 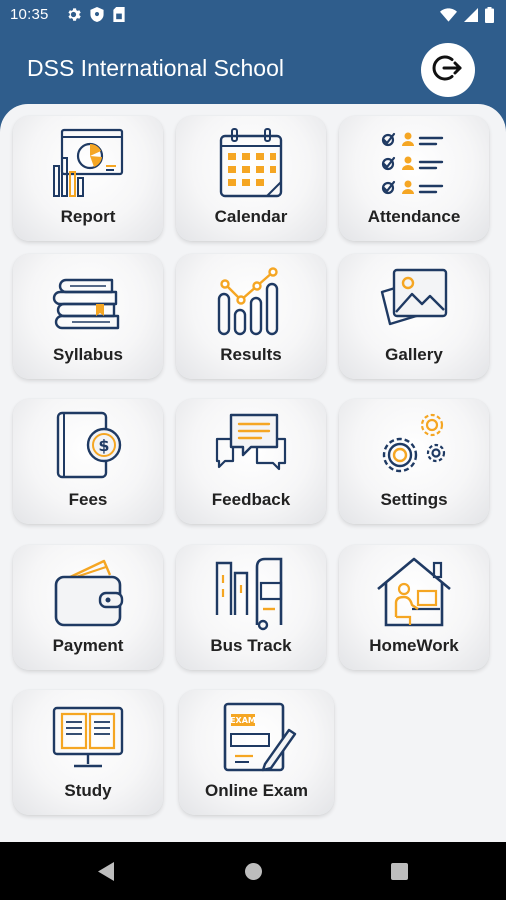 I want to click on battery-icon, so click(x=489, y=17).